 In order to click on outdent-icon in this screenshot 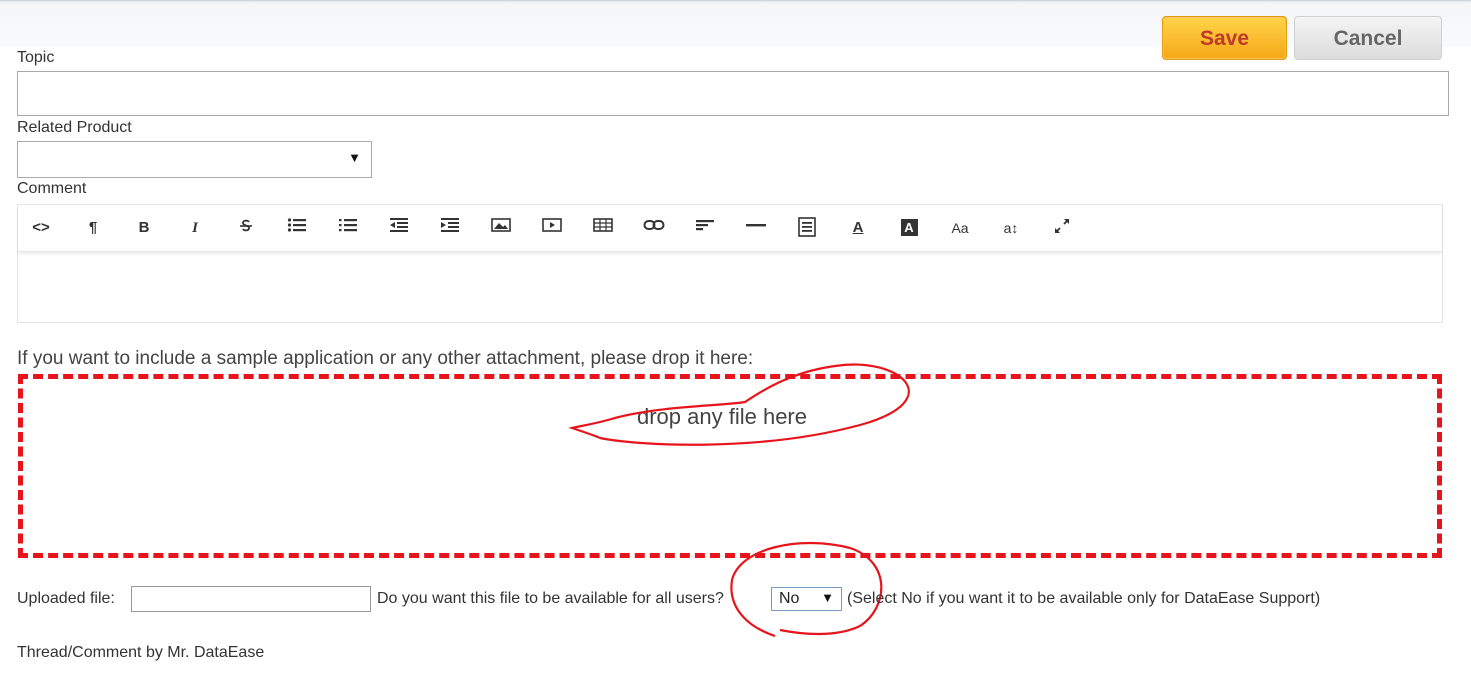, I will do `click(399, 228)`.